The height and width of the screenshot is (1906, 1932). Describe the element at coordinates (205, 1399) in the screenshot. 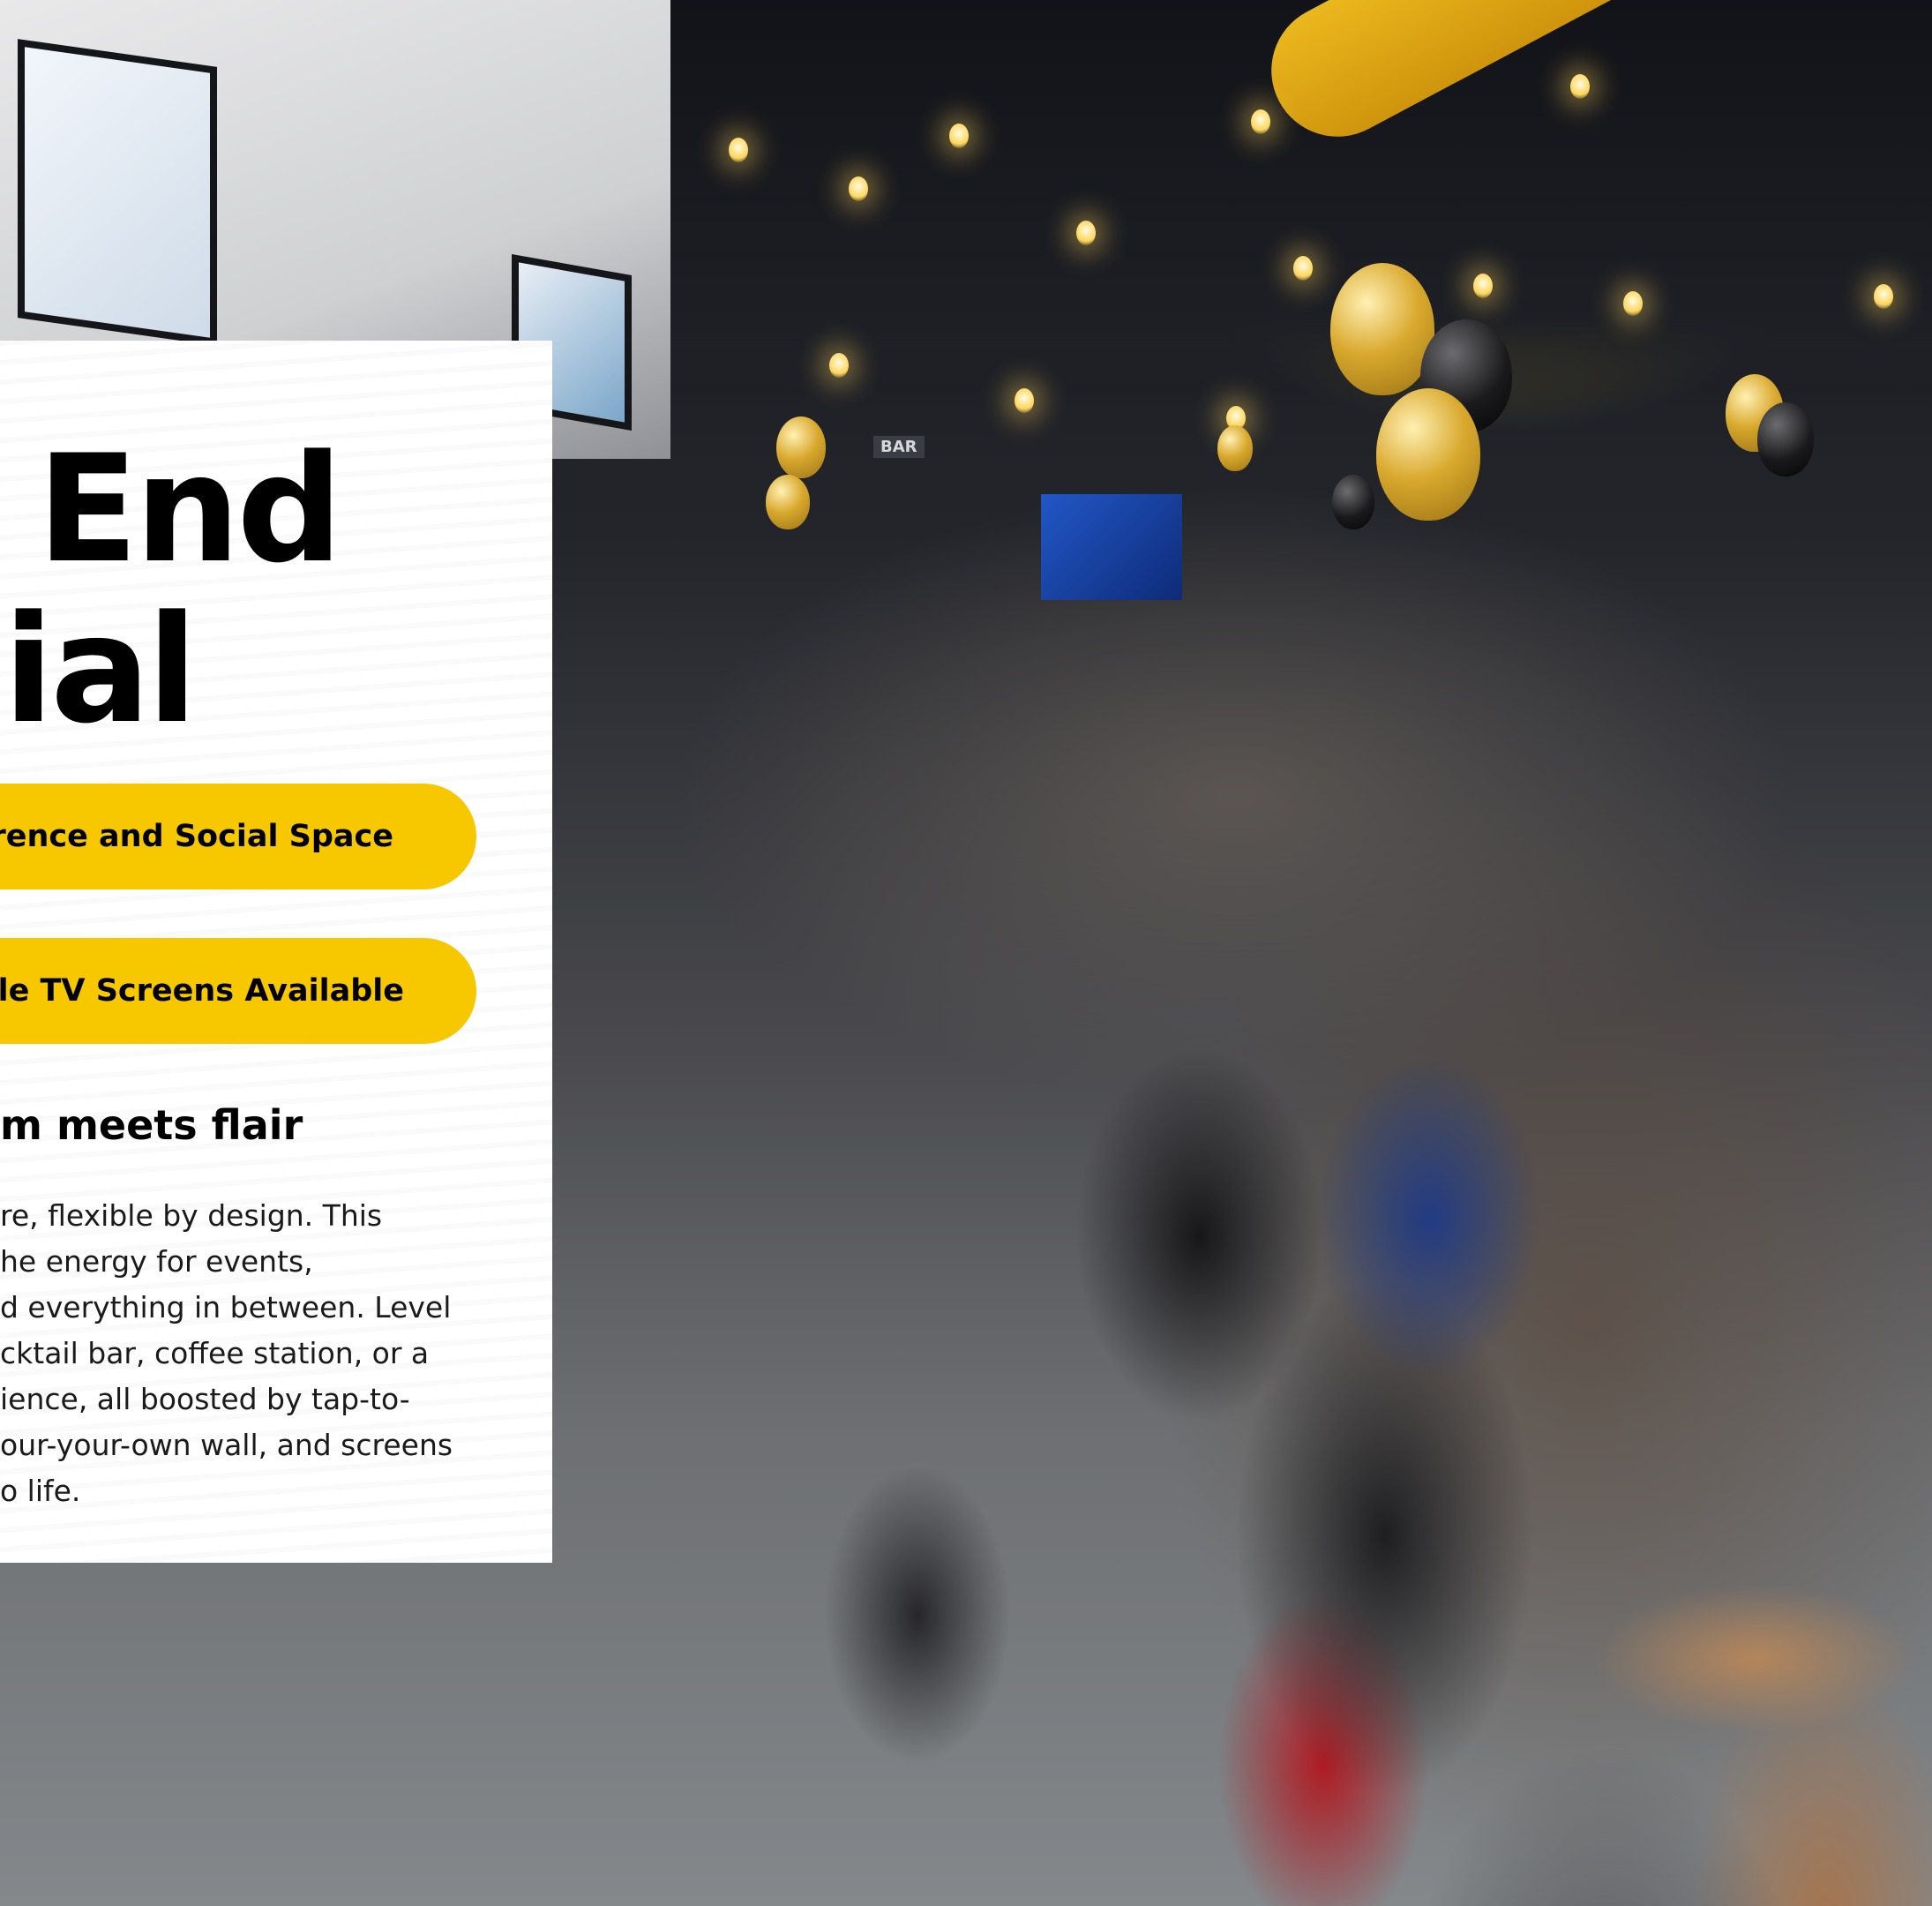

I see `description-line: ience, all boosted by tap-to-` at that location.